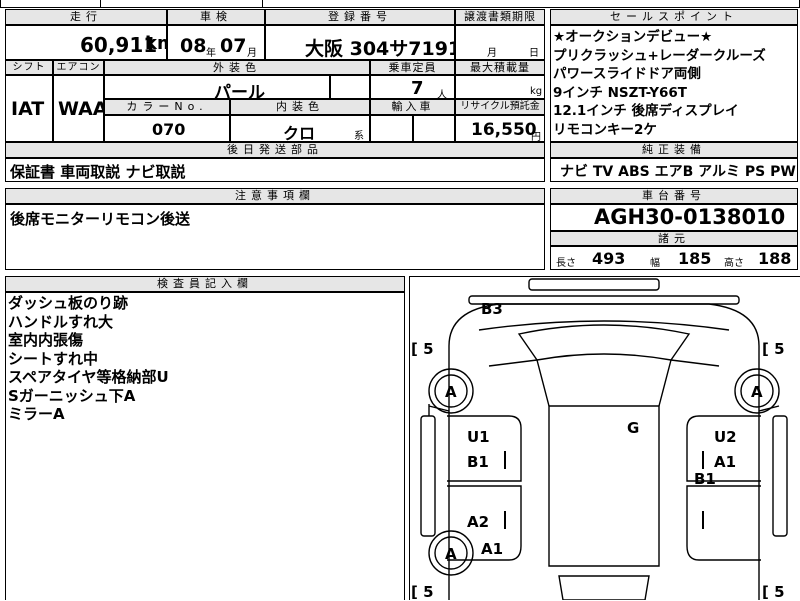 The width and height of the screenshot is (800, 601). Describe the element at coordinates (484, 448) in the screenshot. I see `front-door-left` at that location.